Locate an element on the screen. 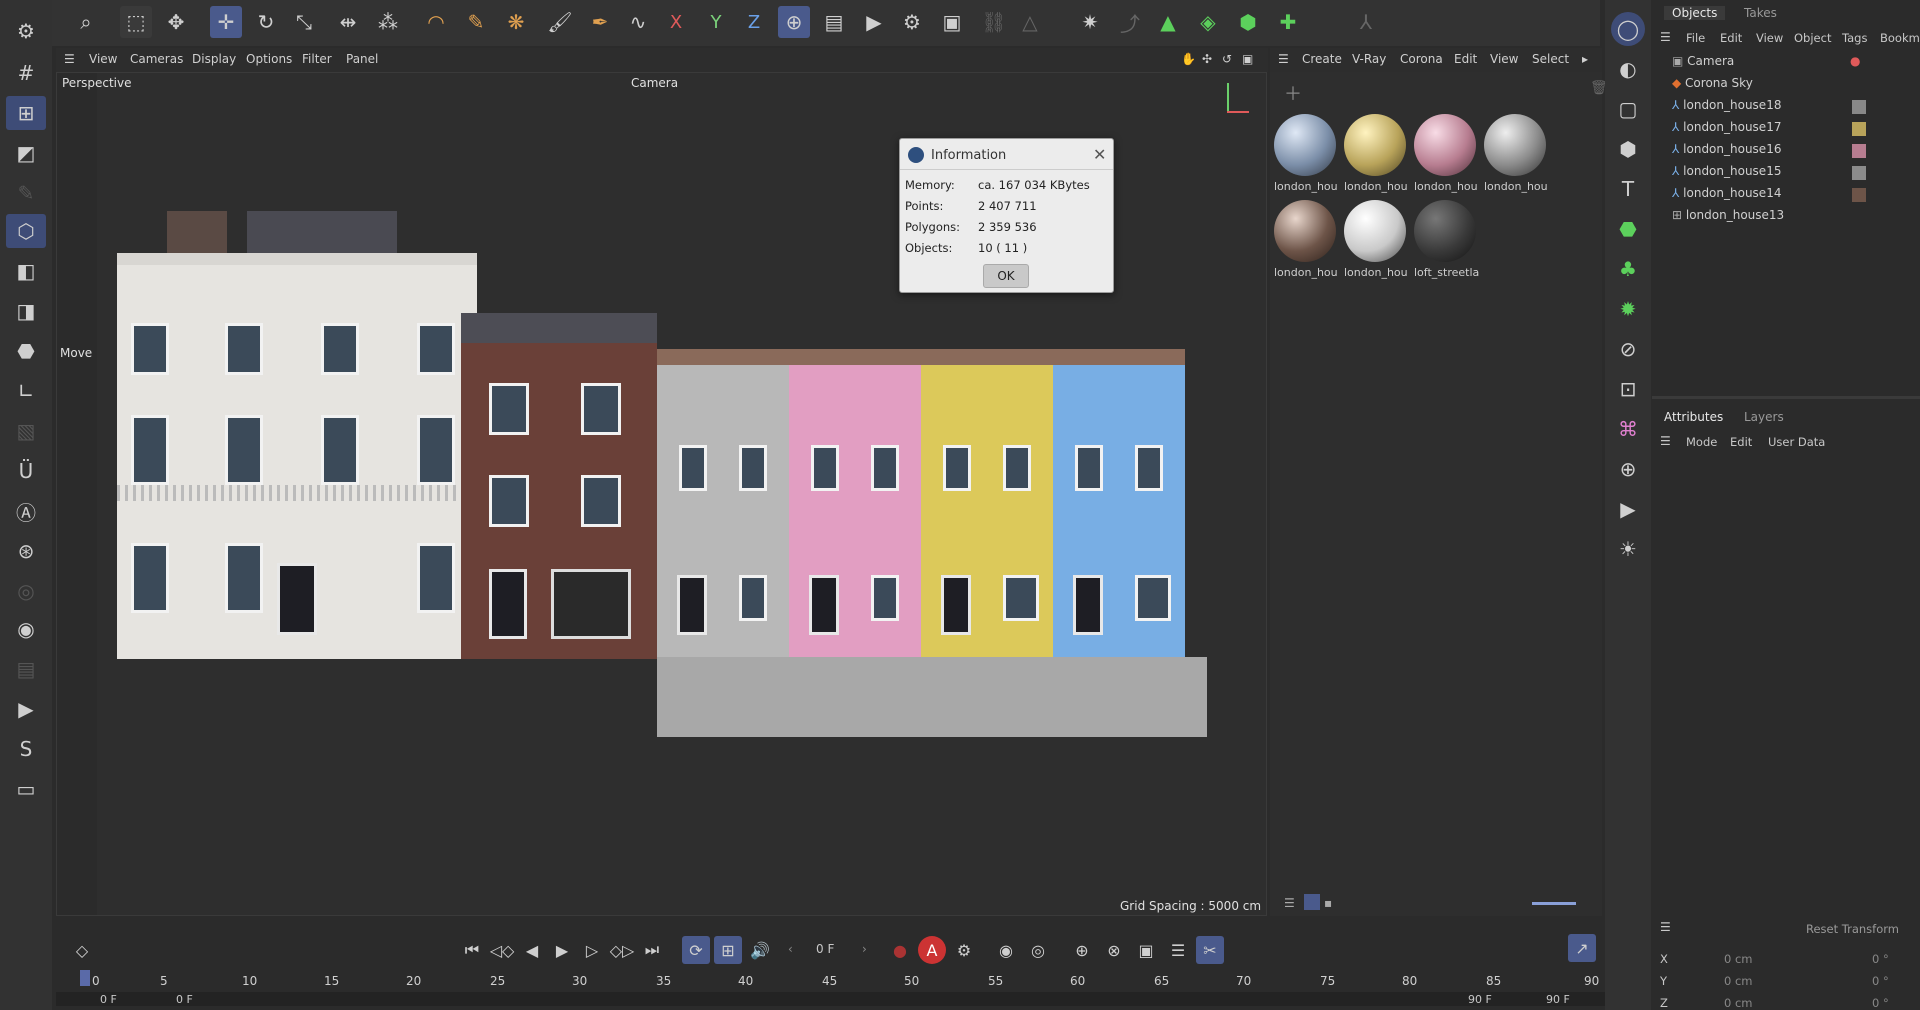  menu-create: Create is located at coordinates (1322, 59).